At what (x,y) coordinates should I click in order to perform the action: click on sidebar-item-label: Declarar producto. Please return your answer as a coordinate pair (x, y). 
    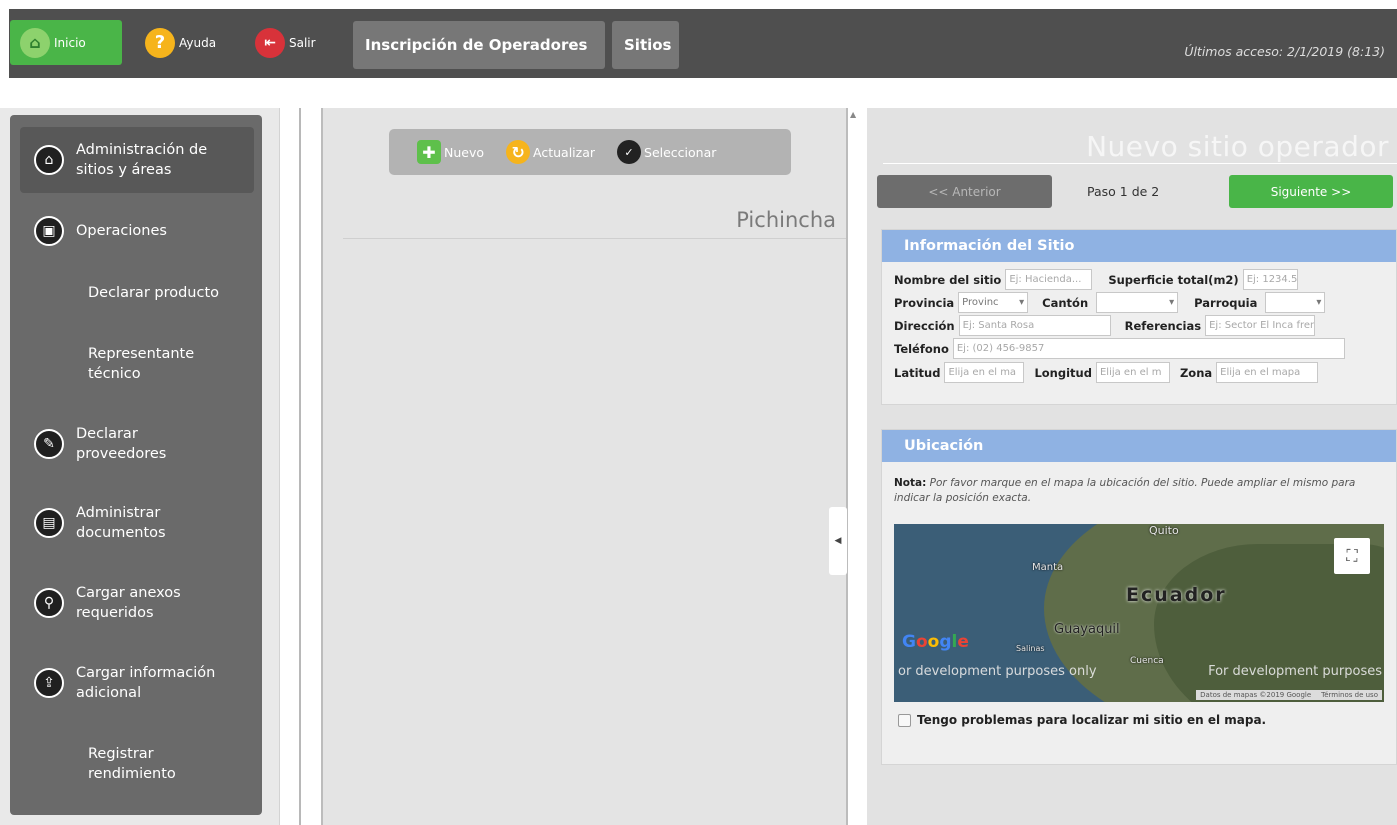
    Looking at the image, I should click on (154, 293).